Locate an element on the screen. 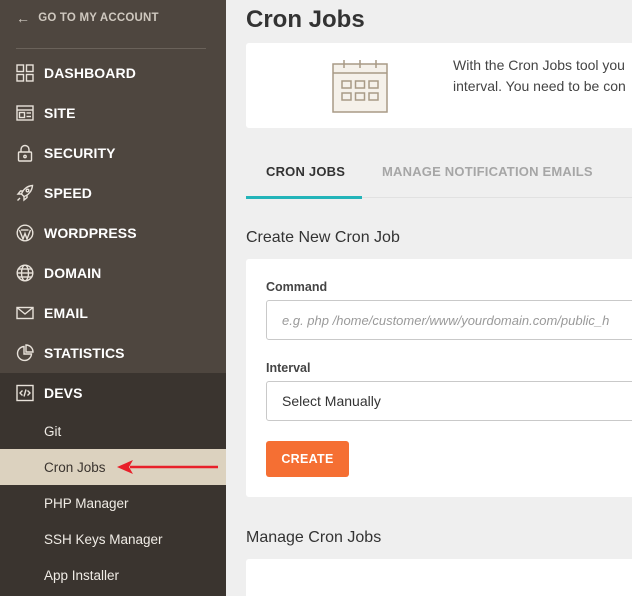  sidebar-subitem-label: Git is located at coordinates (53, 431).